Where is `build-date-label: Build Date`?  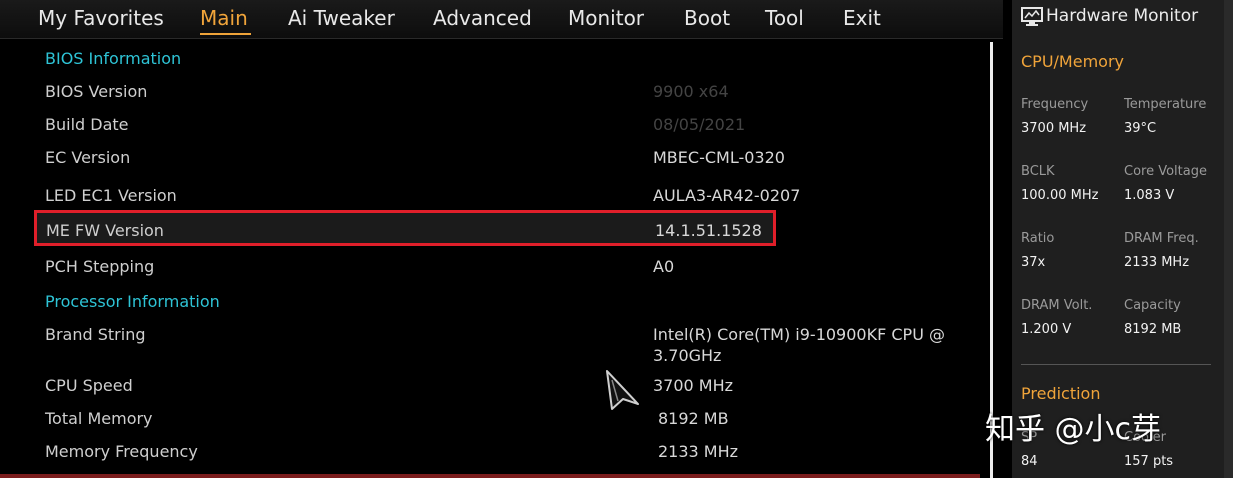
build-date-label: Build Date is located at coordinates (87, 124).